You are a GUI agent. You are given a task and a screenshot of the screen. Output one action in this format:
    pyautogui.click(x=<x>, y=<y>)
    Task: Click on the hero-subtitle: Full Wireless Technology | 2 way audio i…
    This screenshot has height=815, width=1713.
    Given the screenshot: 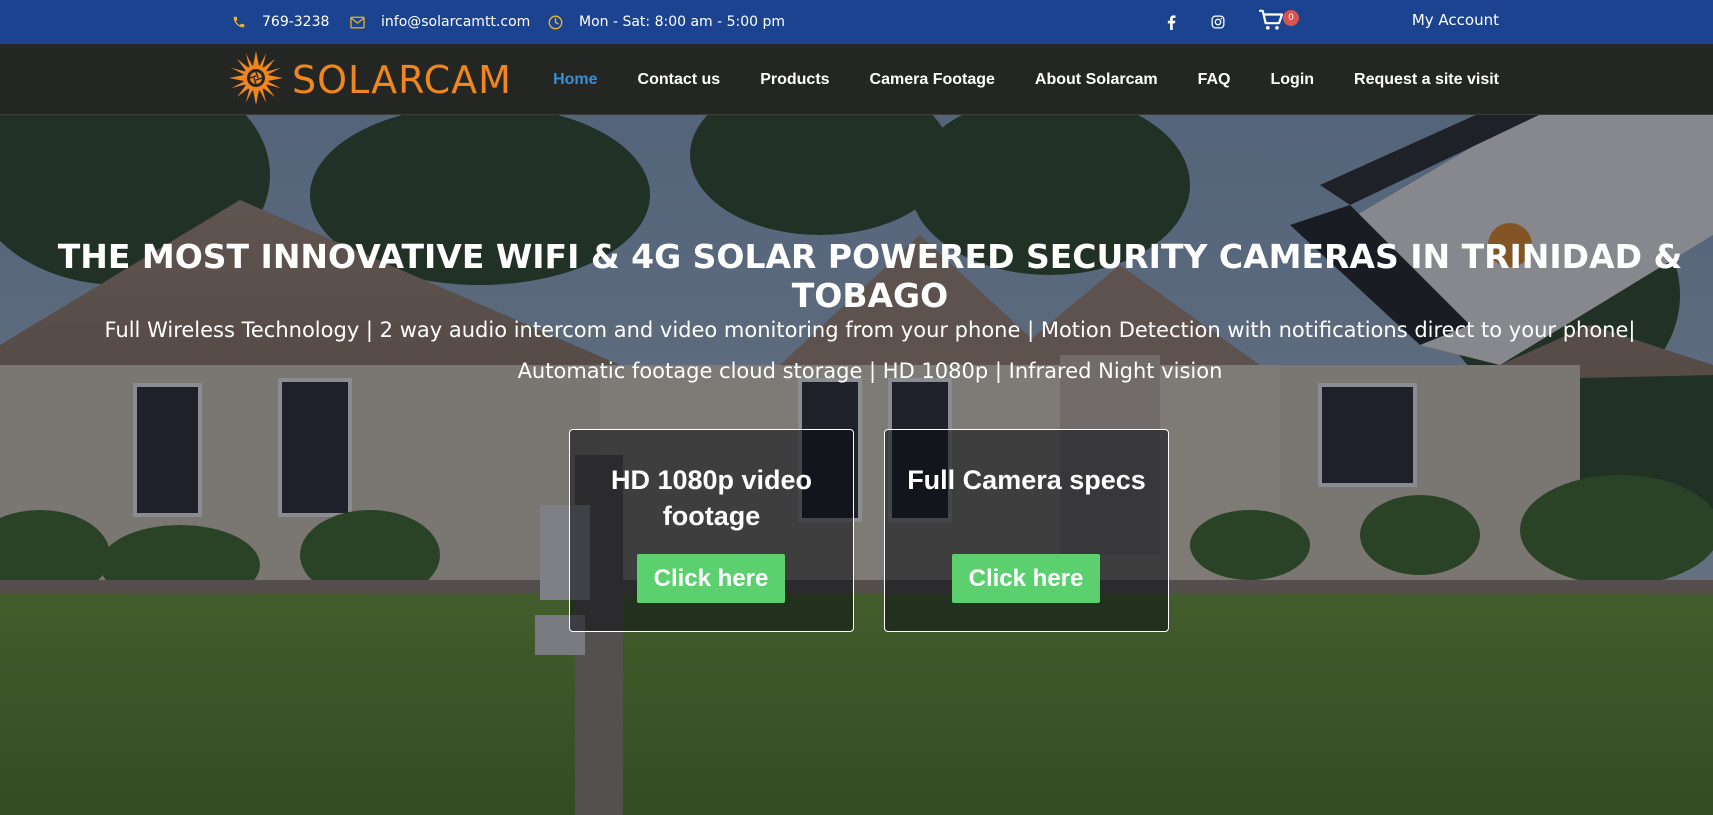 What is the action you would take?
    pyautogui.click(x=870, y=351)
    